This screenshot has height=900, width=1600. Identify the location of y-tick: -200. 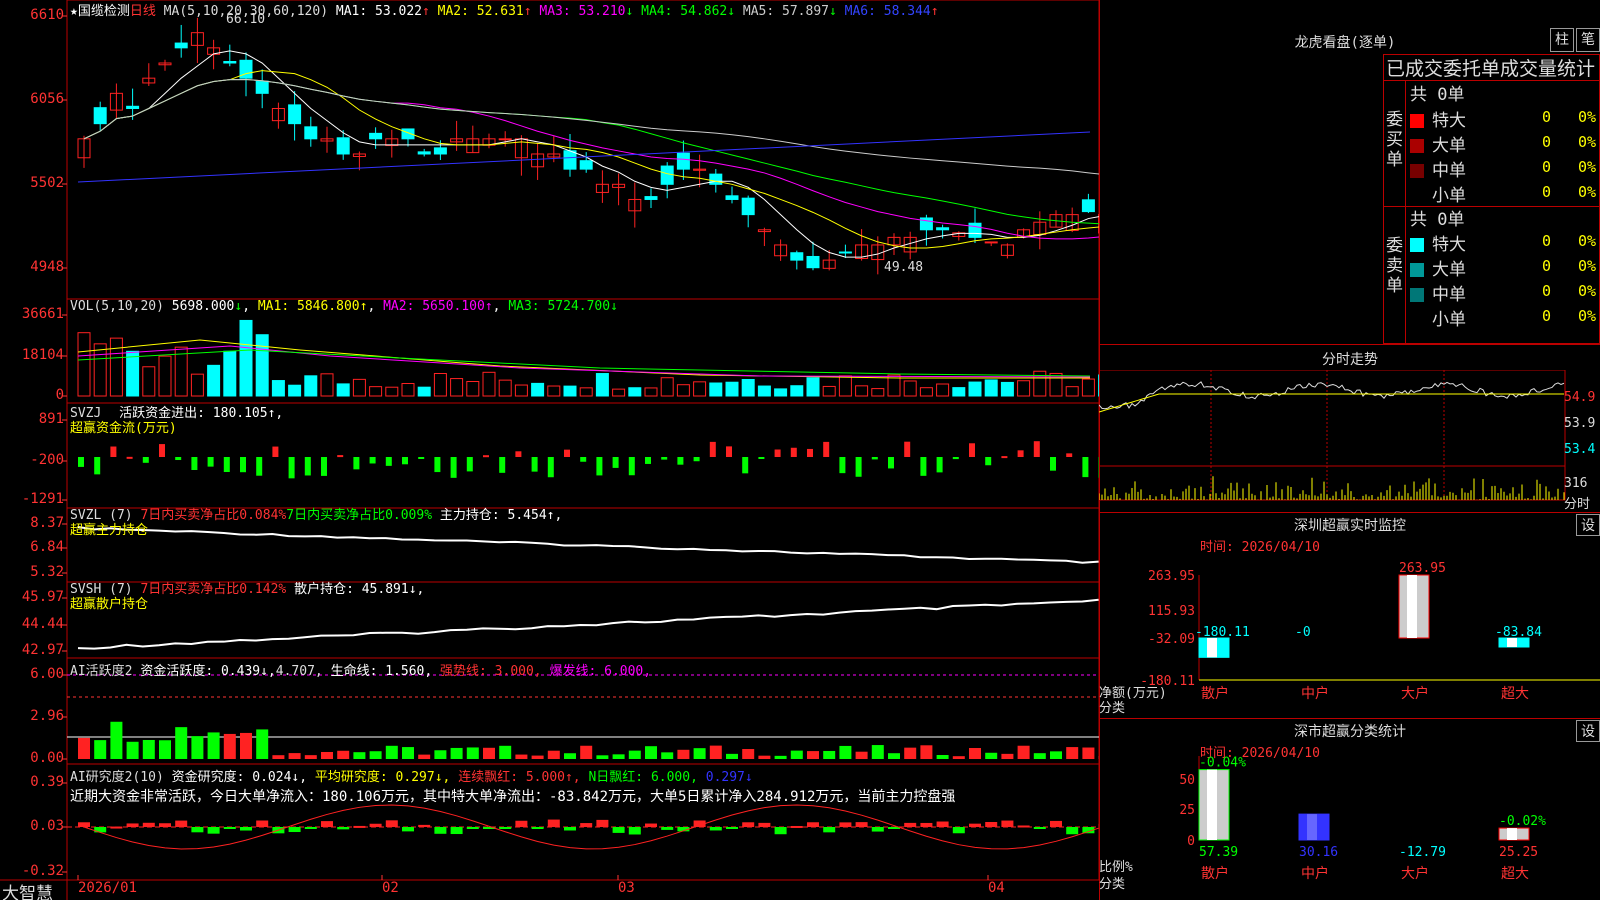
(47, 460).